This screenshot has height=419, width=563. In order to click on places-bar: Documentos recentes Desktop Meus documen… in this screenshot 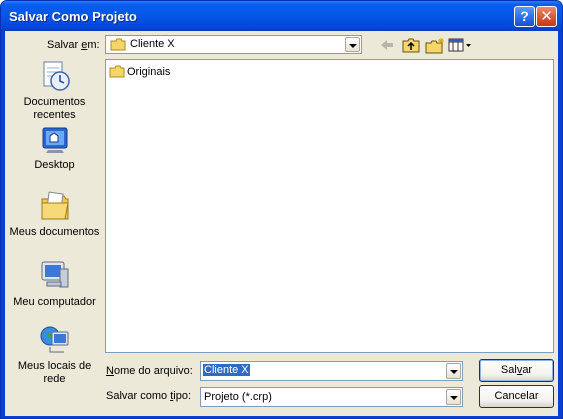, I will do `click(54, 220)`.